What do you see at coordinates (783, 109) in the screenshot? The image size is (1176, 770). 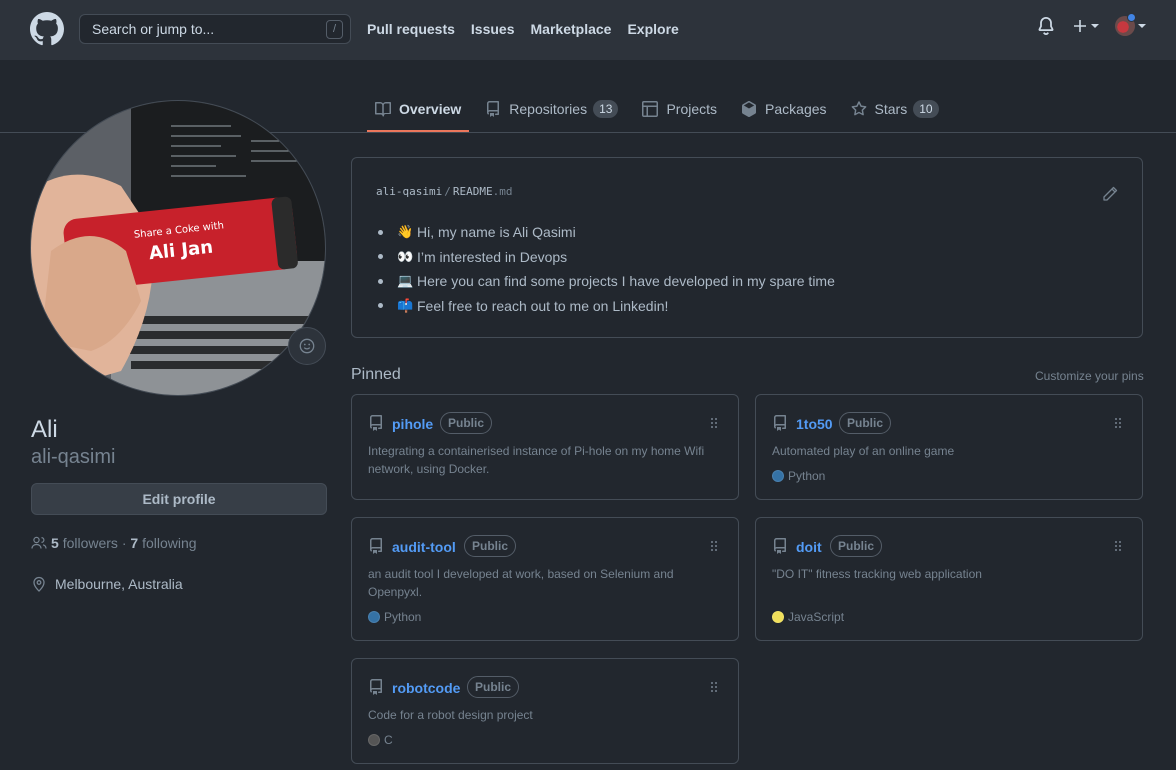 I see `tab-packages: Packages` at bounding box center [783, 109].